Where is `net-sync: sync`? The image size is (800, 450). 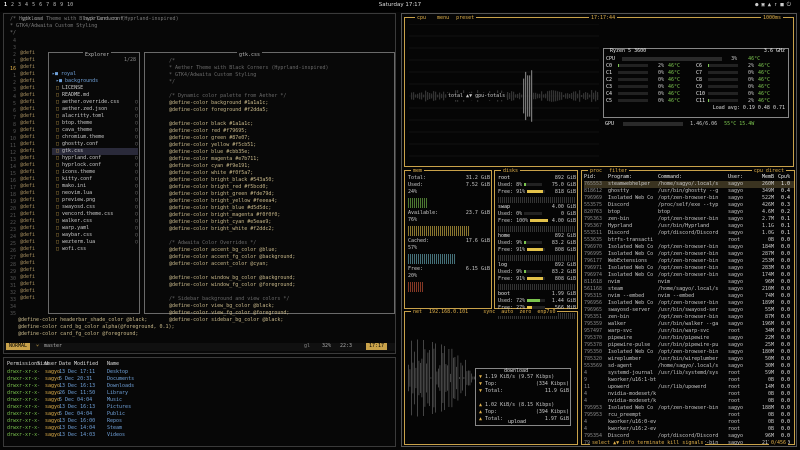
net-sync: sync is located at coordinates (489, 312).